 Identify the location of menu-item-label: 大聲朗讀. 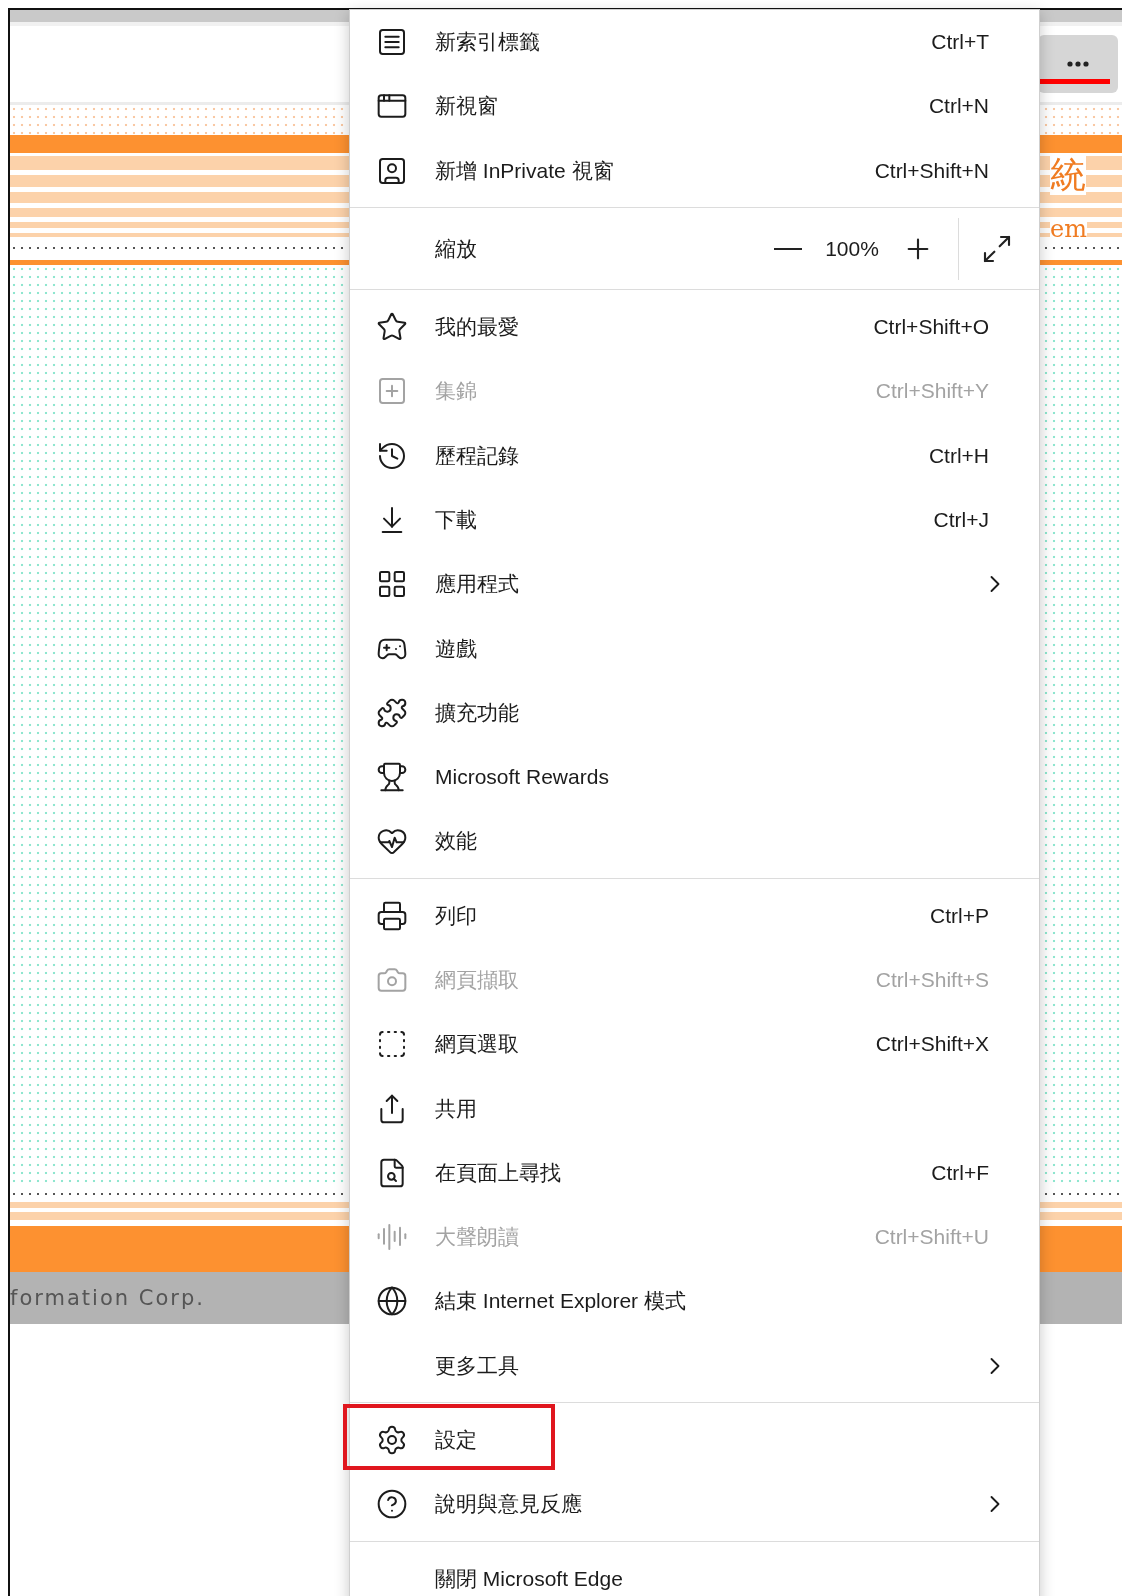
(477, 1237).